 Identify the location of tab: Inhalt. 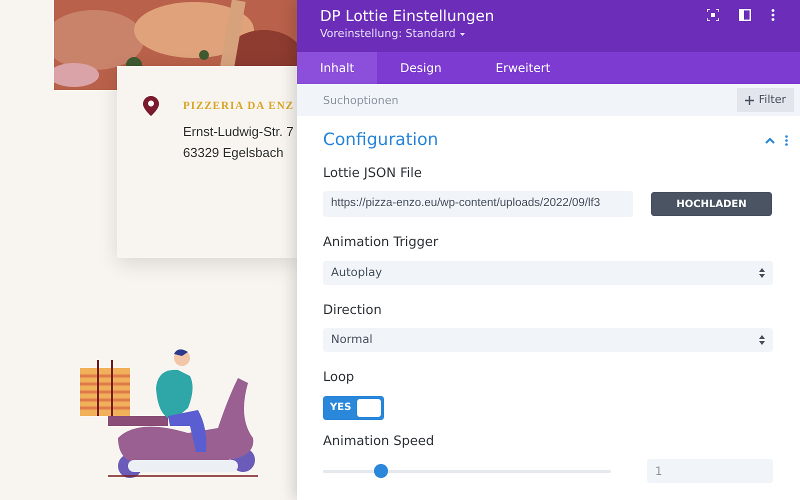
(337, 68).